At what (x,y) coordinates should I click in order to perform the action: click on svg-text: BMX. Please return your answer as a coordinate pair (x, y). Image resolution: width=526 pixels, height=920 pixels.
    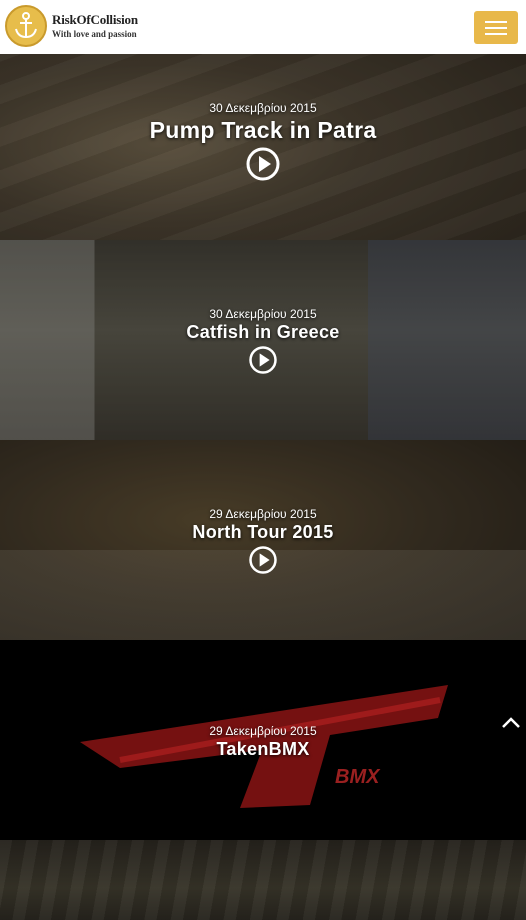
    Looking at the image, I should click on (358, 777).